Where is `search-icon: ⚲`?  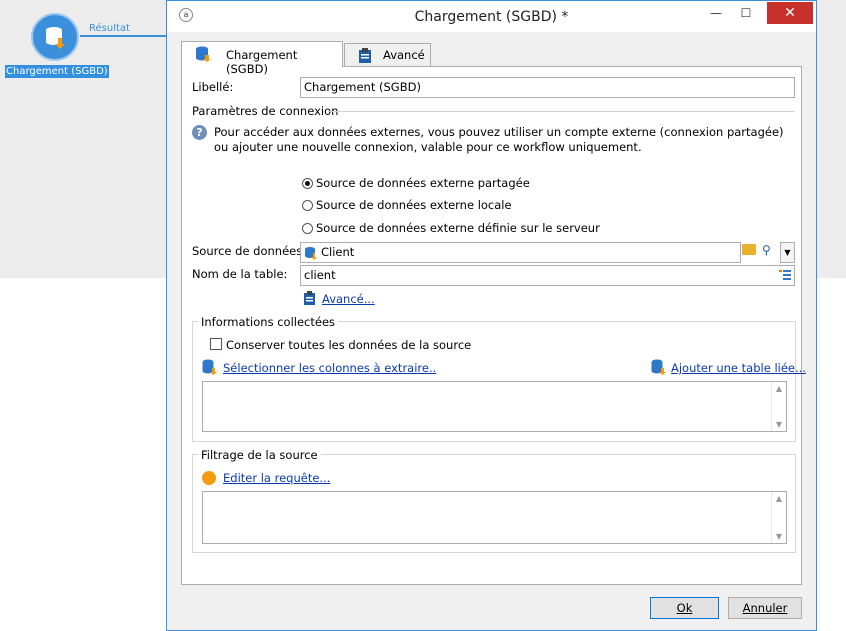 search-icon: ⚲ is located at coordinates (766, 250).